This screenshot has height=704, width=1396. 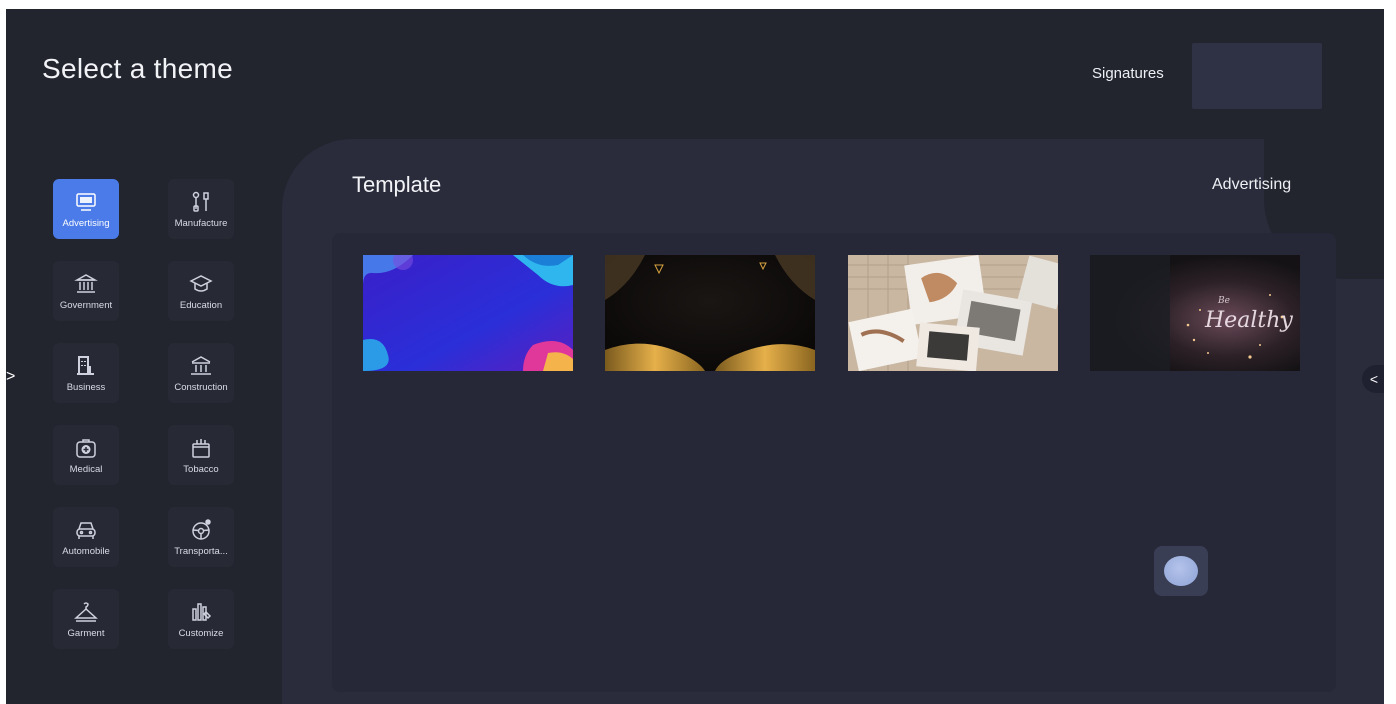 I want to click on category-label: Tobacco, so click(x=201, y=469).